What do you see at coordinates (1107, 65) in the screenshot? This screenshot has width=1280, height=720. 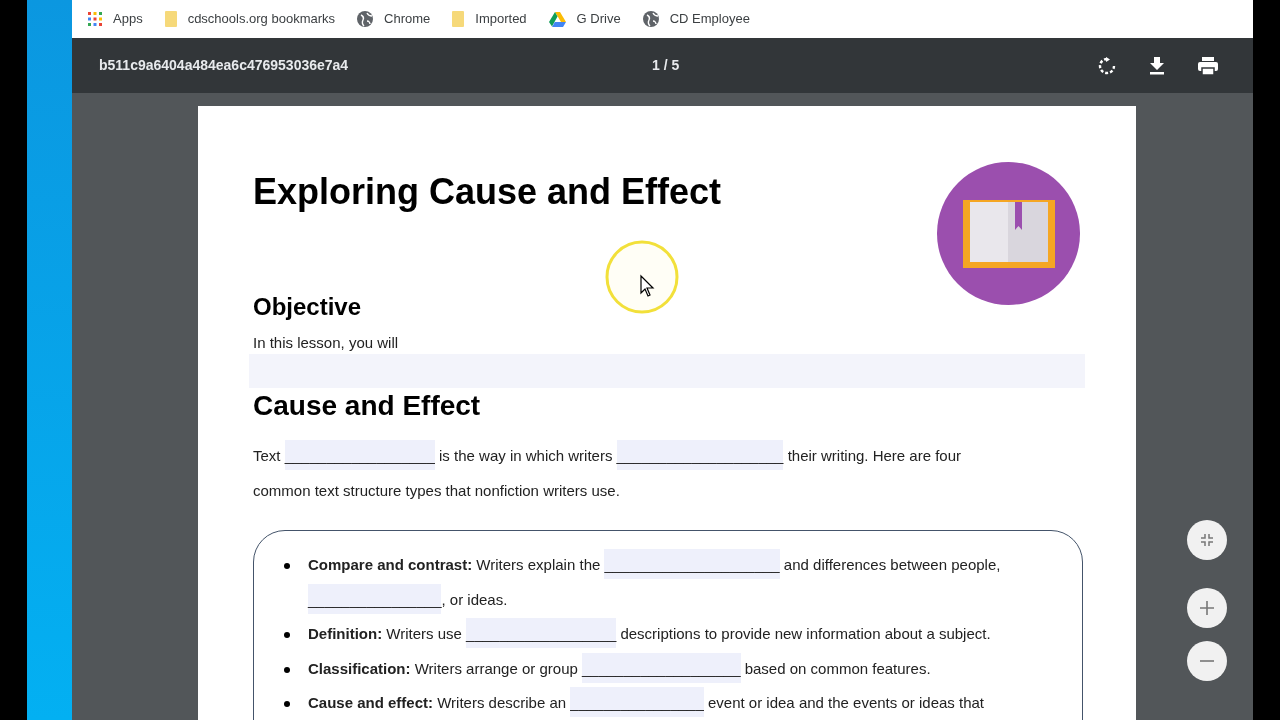 I see `rotate-icon` at bounding box center [1107, 65].